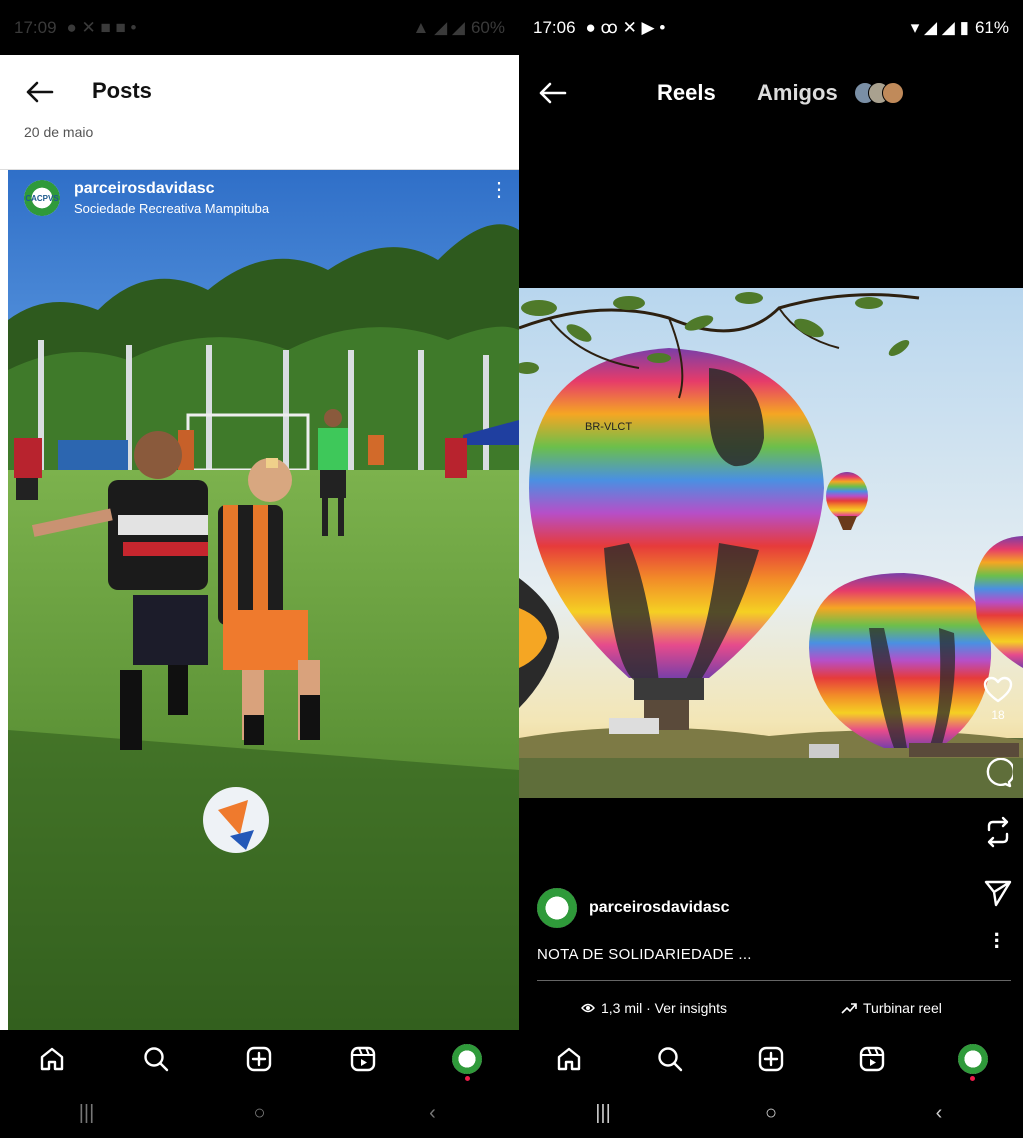 The image size is (1023, 1138). I want to click on friend-avatars, so click(878, 93).